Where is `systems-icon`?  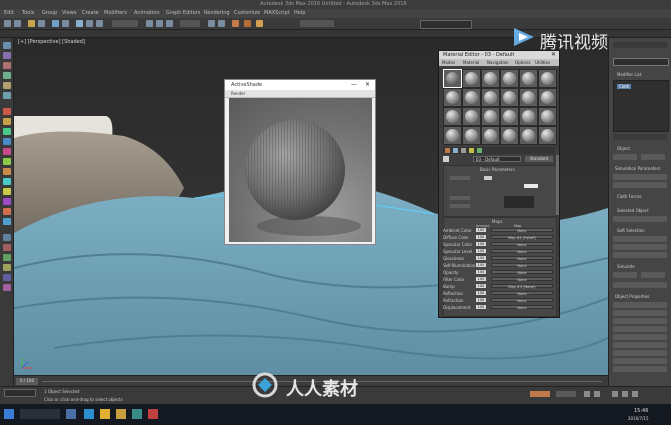
systems-icon is located at coordinates (7, 201).